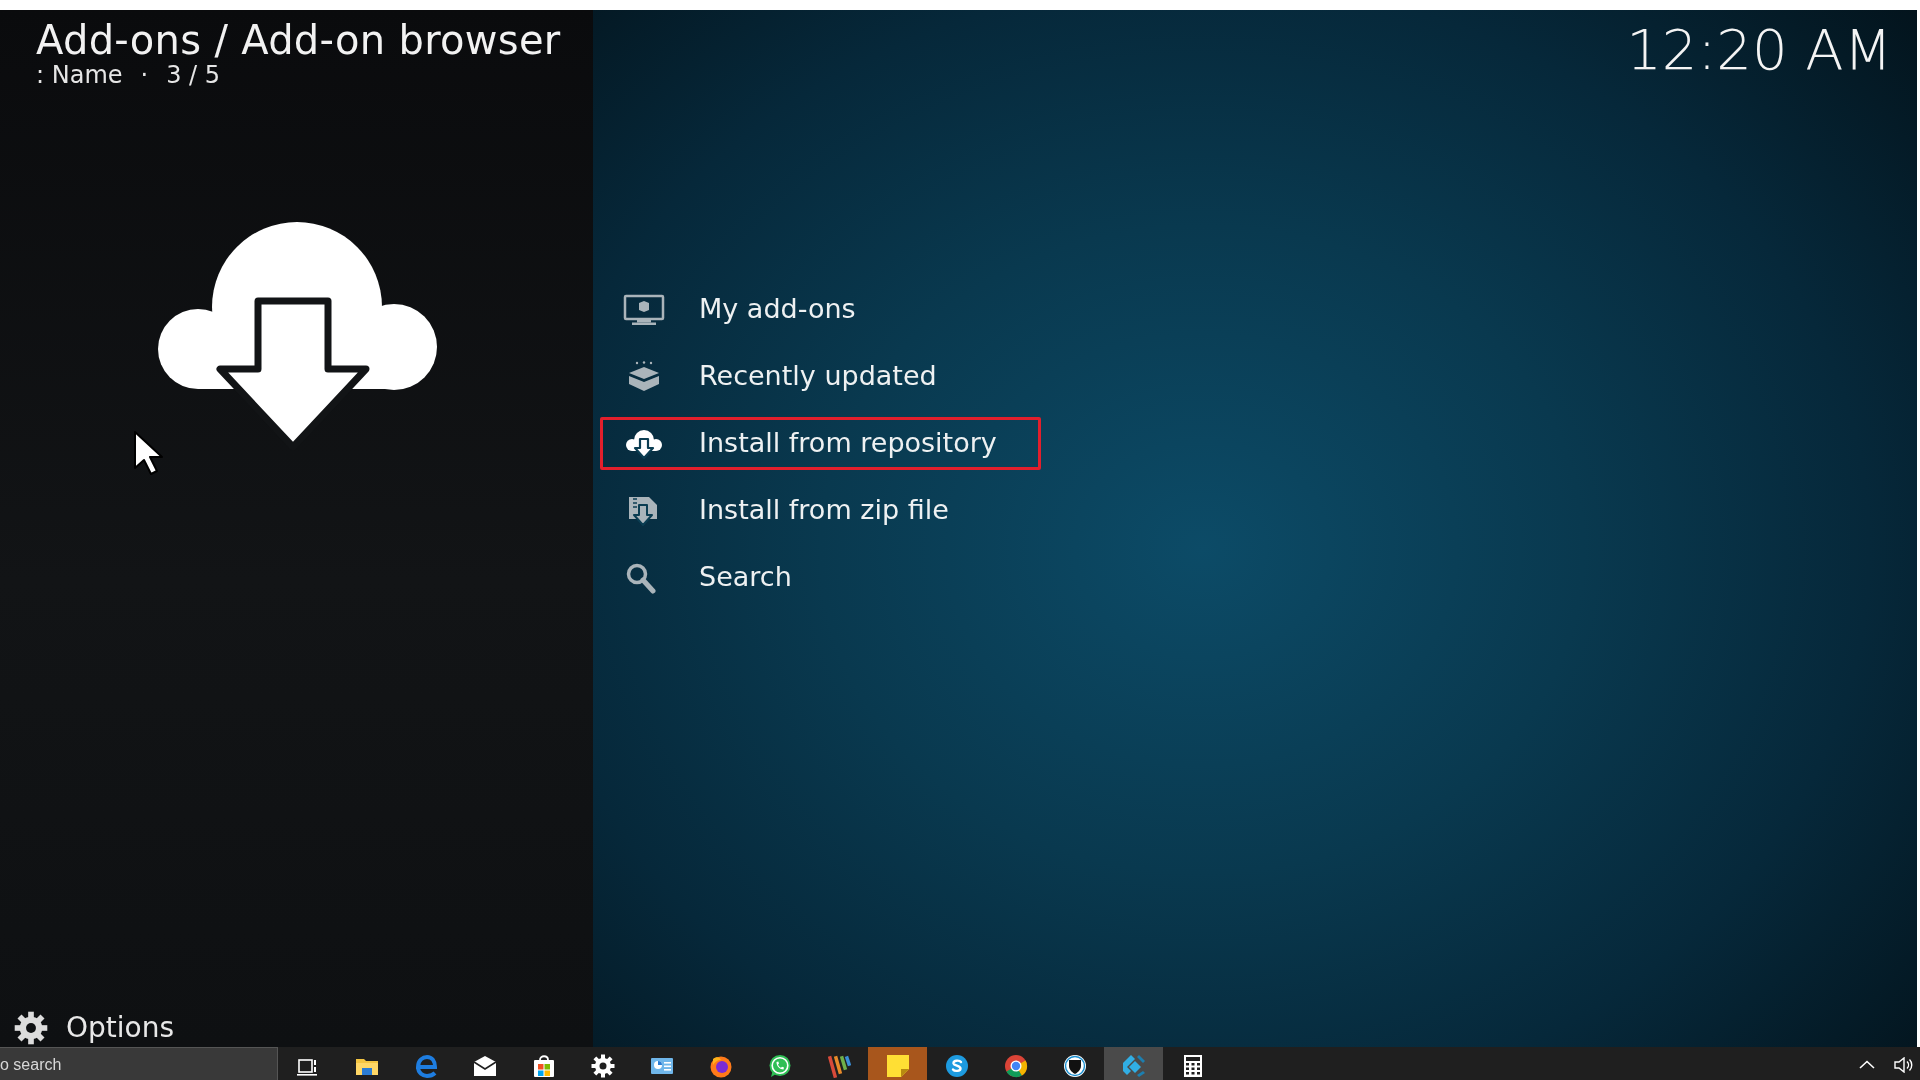 The image size is (1920, 1080). What do you see at coordinates (956, 1066) in the screenshot?
I see `letter-s-icon` at bounding box center [956, 1066].